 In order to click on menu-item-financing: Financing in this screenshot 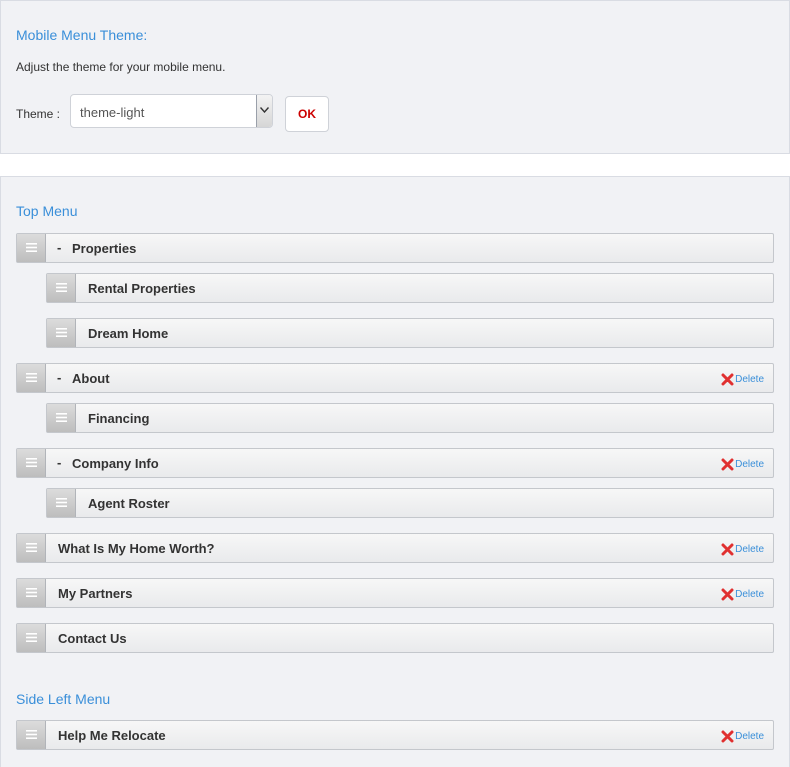, I will do `click(410, 418)`.